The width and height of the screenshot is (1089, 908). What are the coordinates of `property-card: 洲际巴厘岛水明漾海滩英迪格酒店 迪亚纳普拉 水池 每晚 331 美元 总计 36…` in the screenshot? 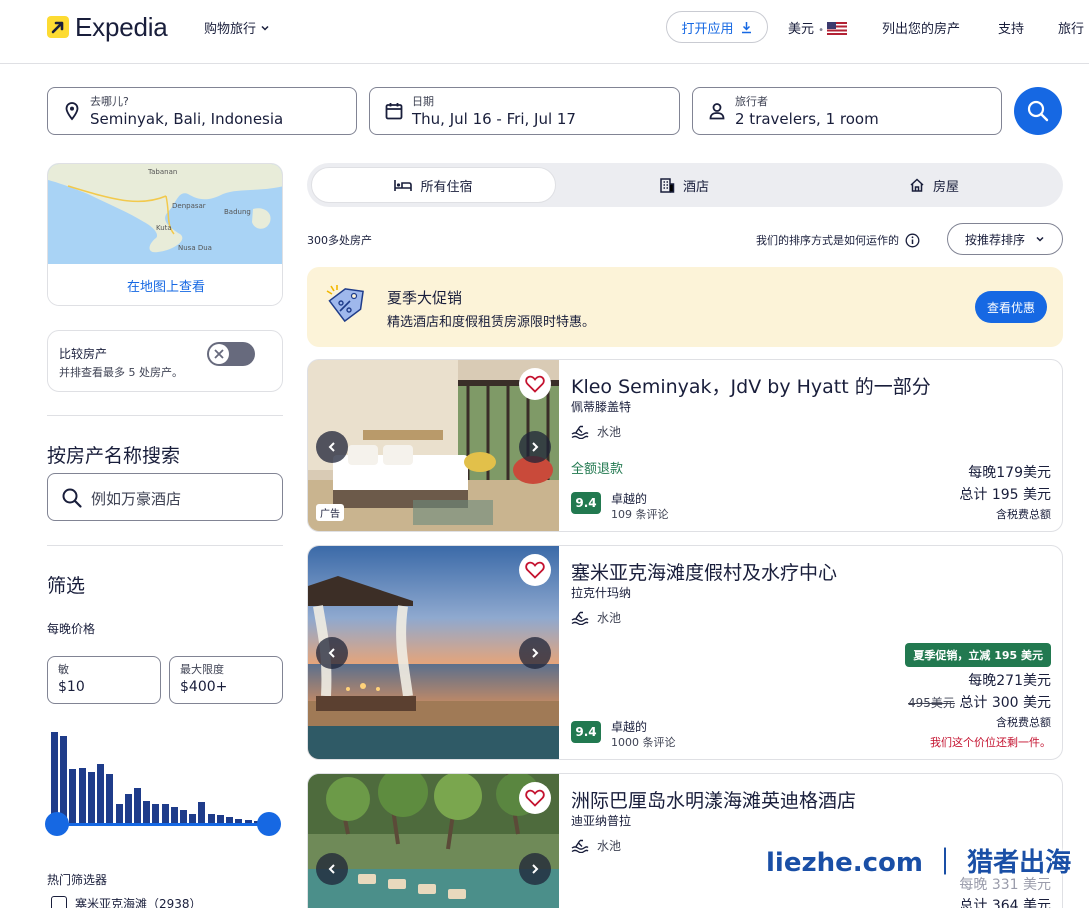 It's located at (685, 840).